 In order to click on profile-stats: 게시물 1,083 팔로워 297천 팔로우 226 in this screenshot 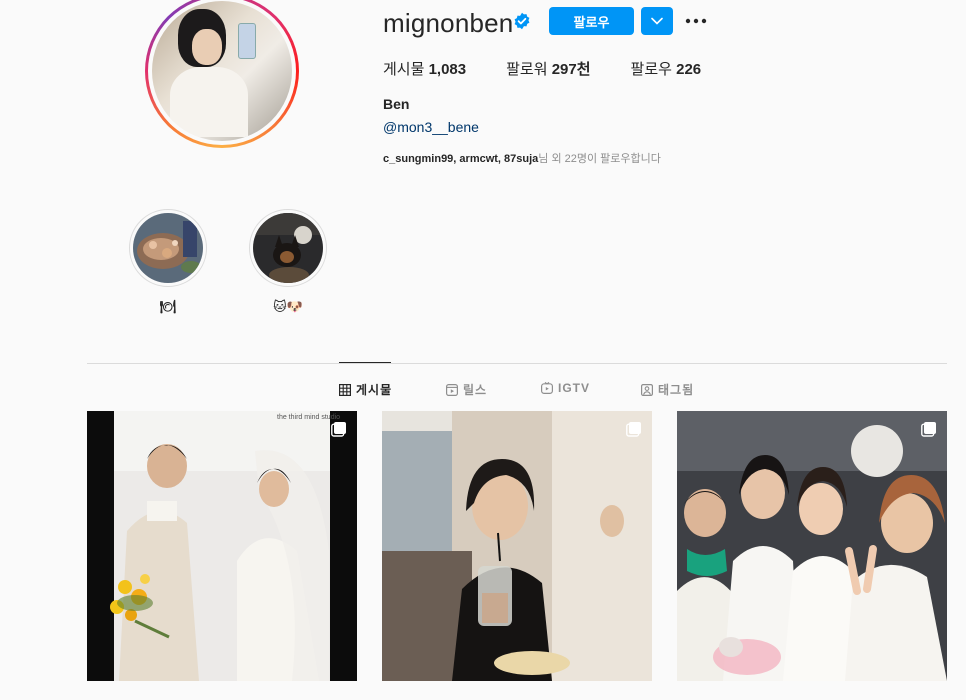, I will do `click(562, 68)`.